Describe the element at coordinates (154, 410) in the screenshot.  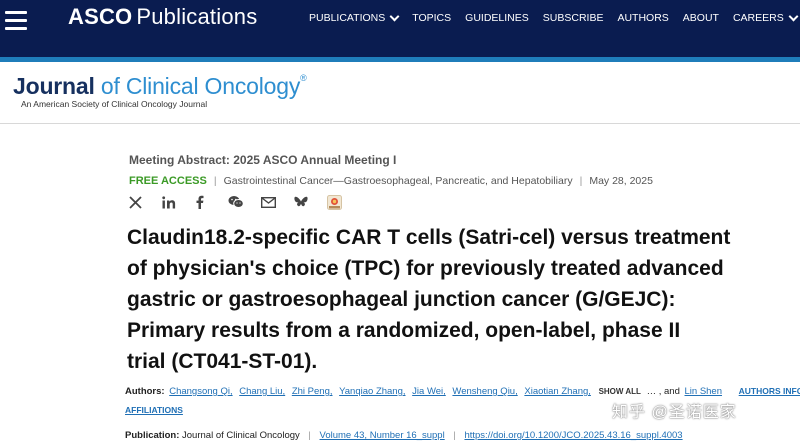
I see `affiliations-link: AFFILIATIONS` at that location.